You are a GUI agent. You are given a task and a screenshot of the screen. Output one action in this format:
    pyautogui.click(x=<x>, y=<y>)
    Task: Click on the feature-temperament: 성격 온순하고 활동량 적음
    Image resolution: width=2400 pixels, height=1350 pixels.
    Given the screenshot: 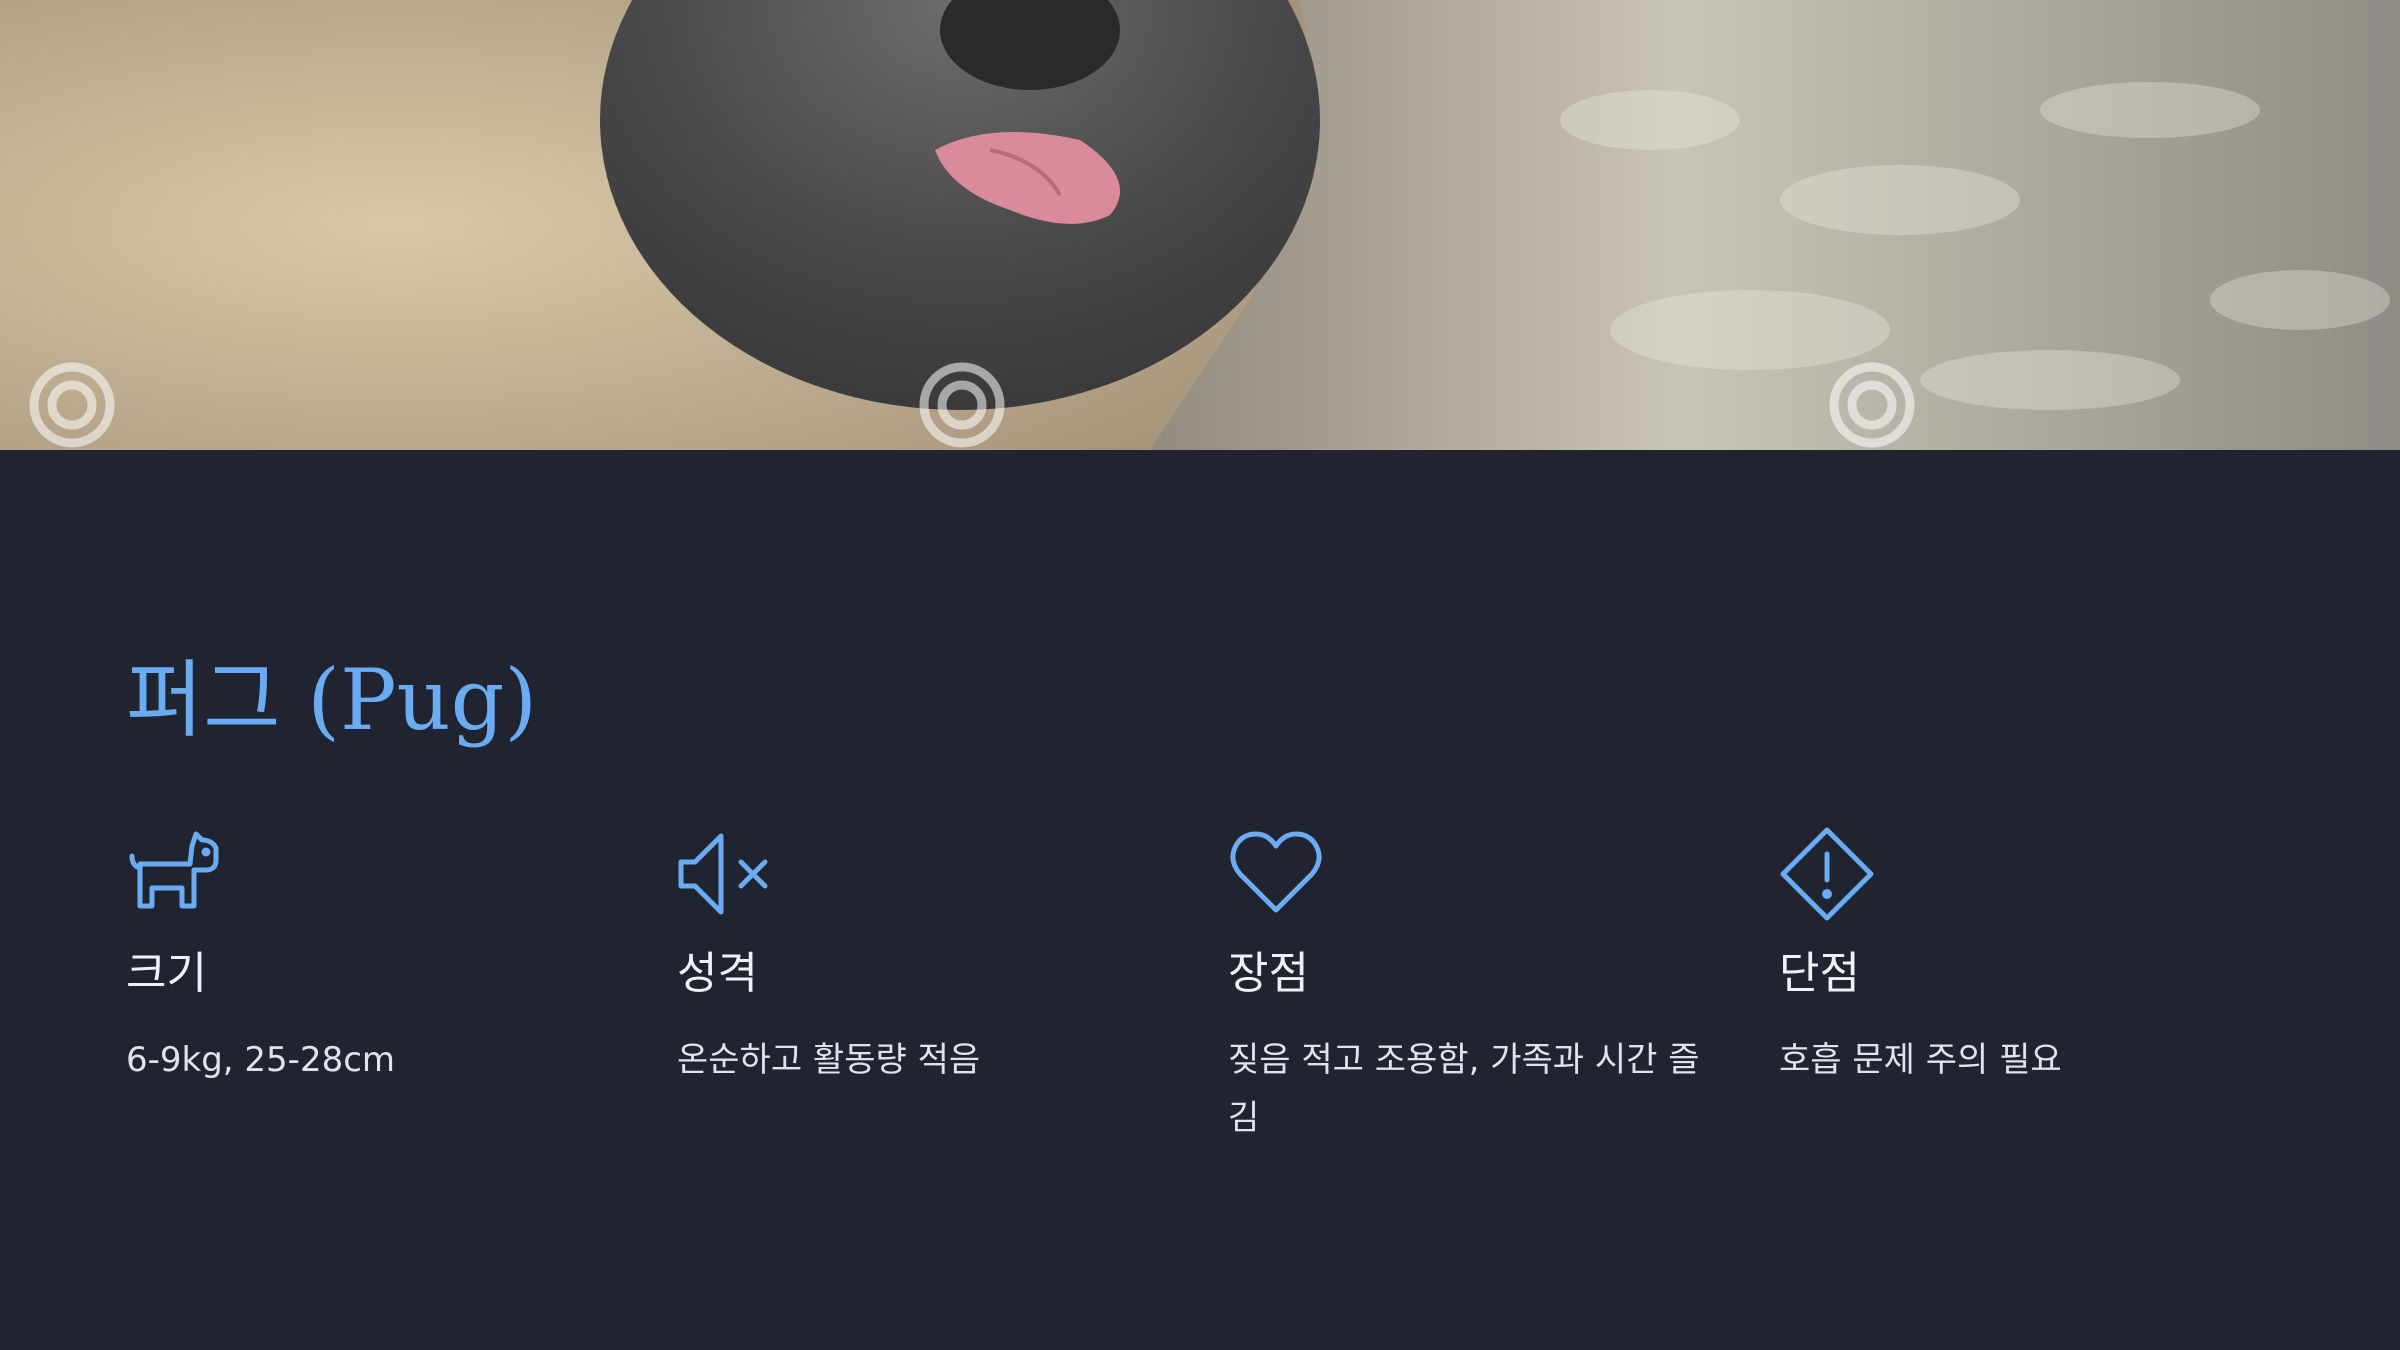 What is the action you would take?
    pyautogui.click(x=937, y=953)
    